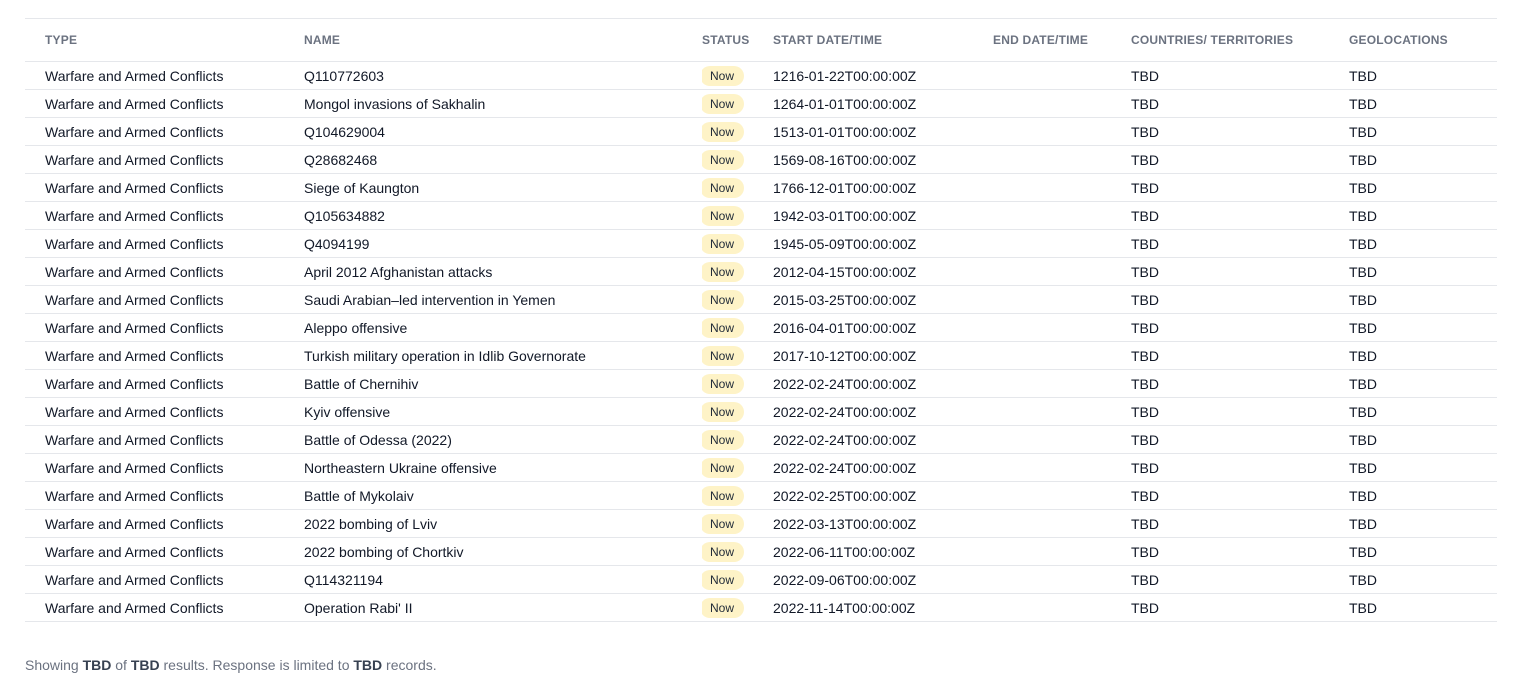 The image size is (1523, 698). What do you see at coordinates (145, 665) in the screenshot?
I see `summary-total-count: TBD` at bounding box center [145, 665].